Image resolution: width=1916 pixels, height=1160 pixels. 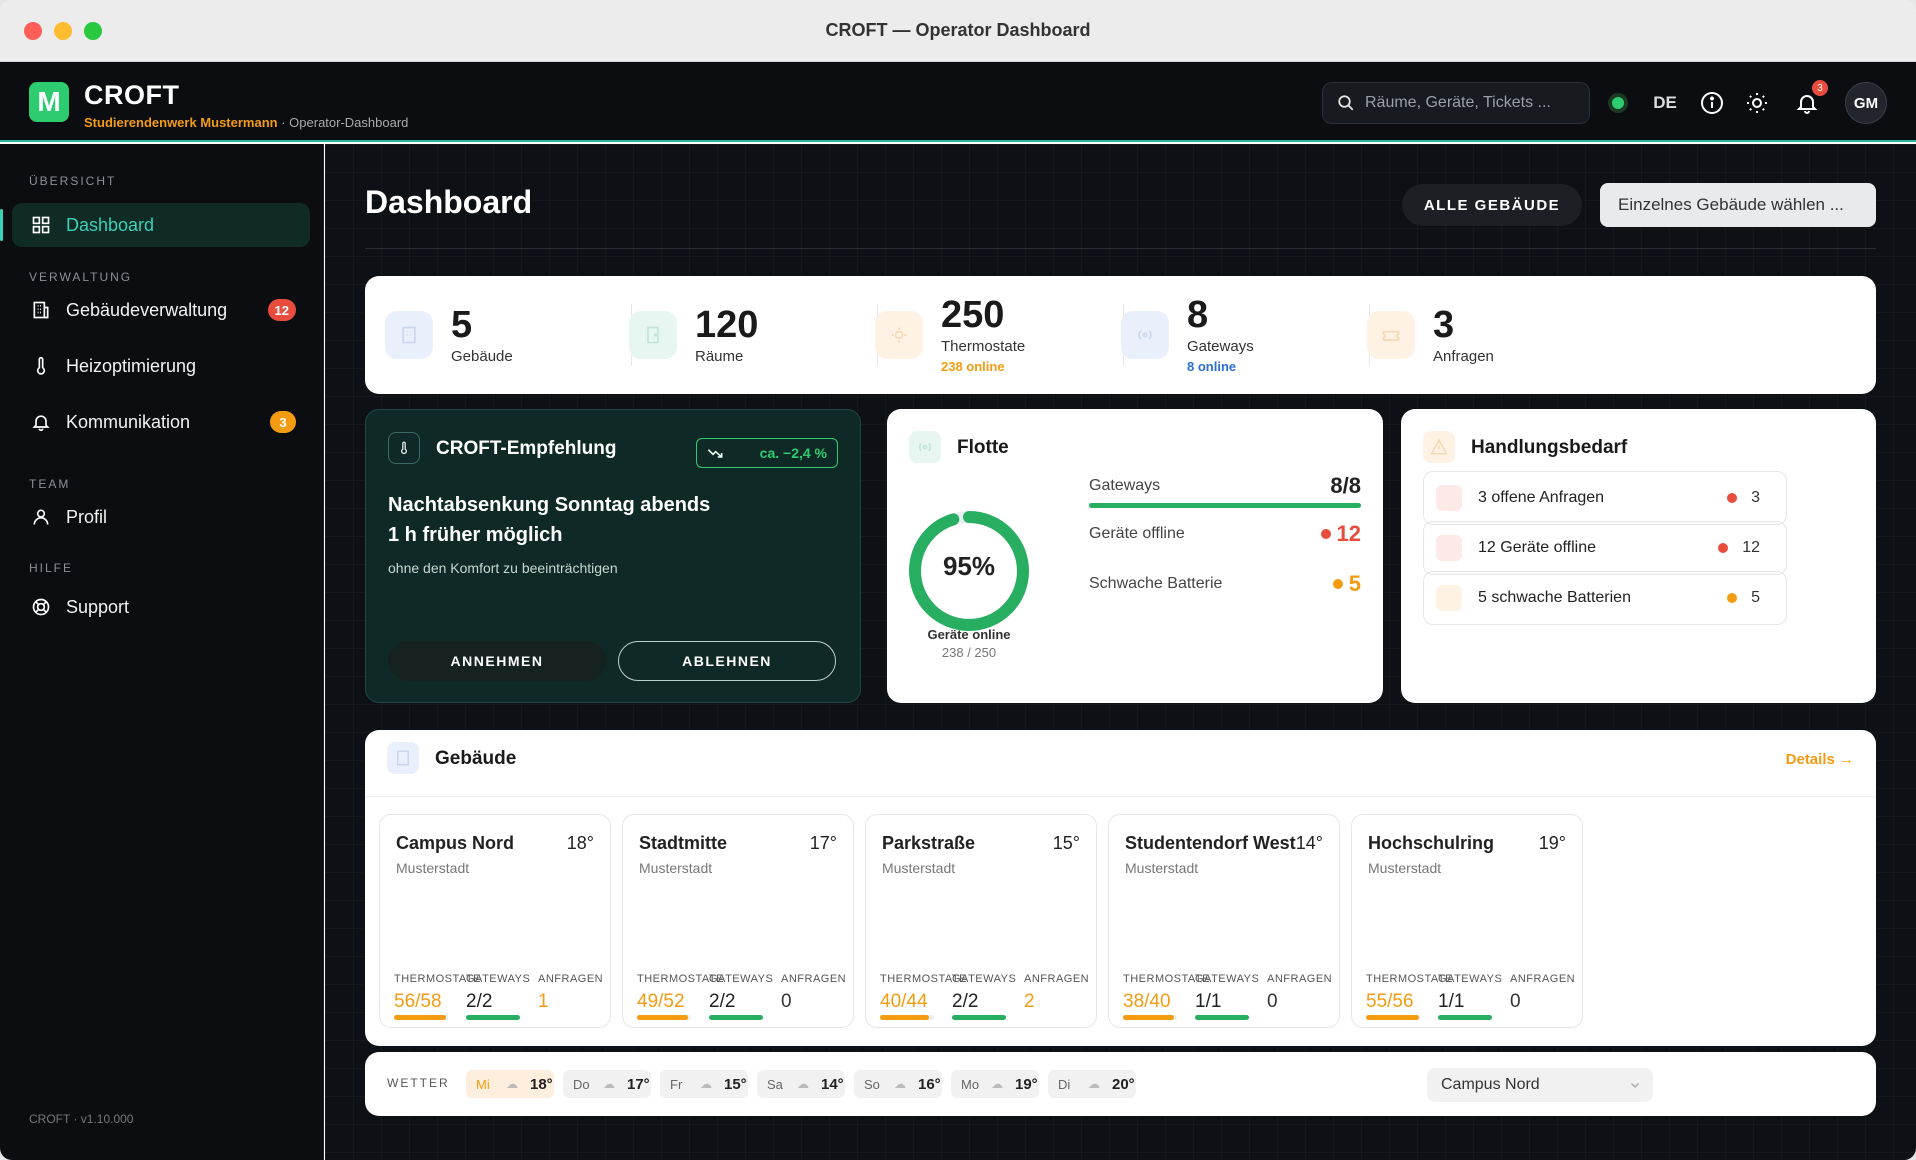 I want to click on zoom-window-button, so click(x=93, y=31).